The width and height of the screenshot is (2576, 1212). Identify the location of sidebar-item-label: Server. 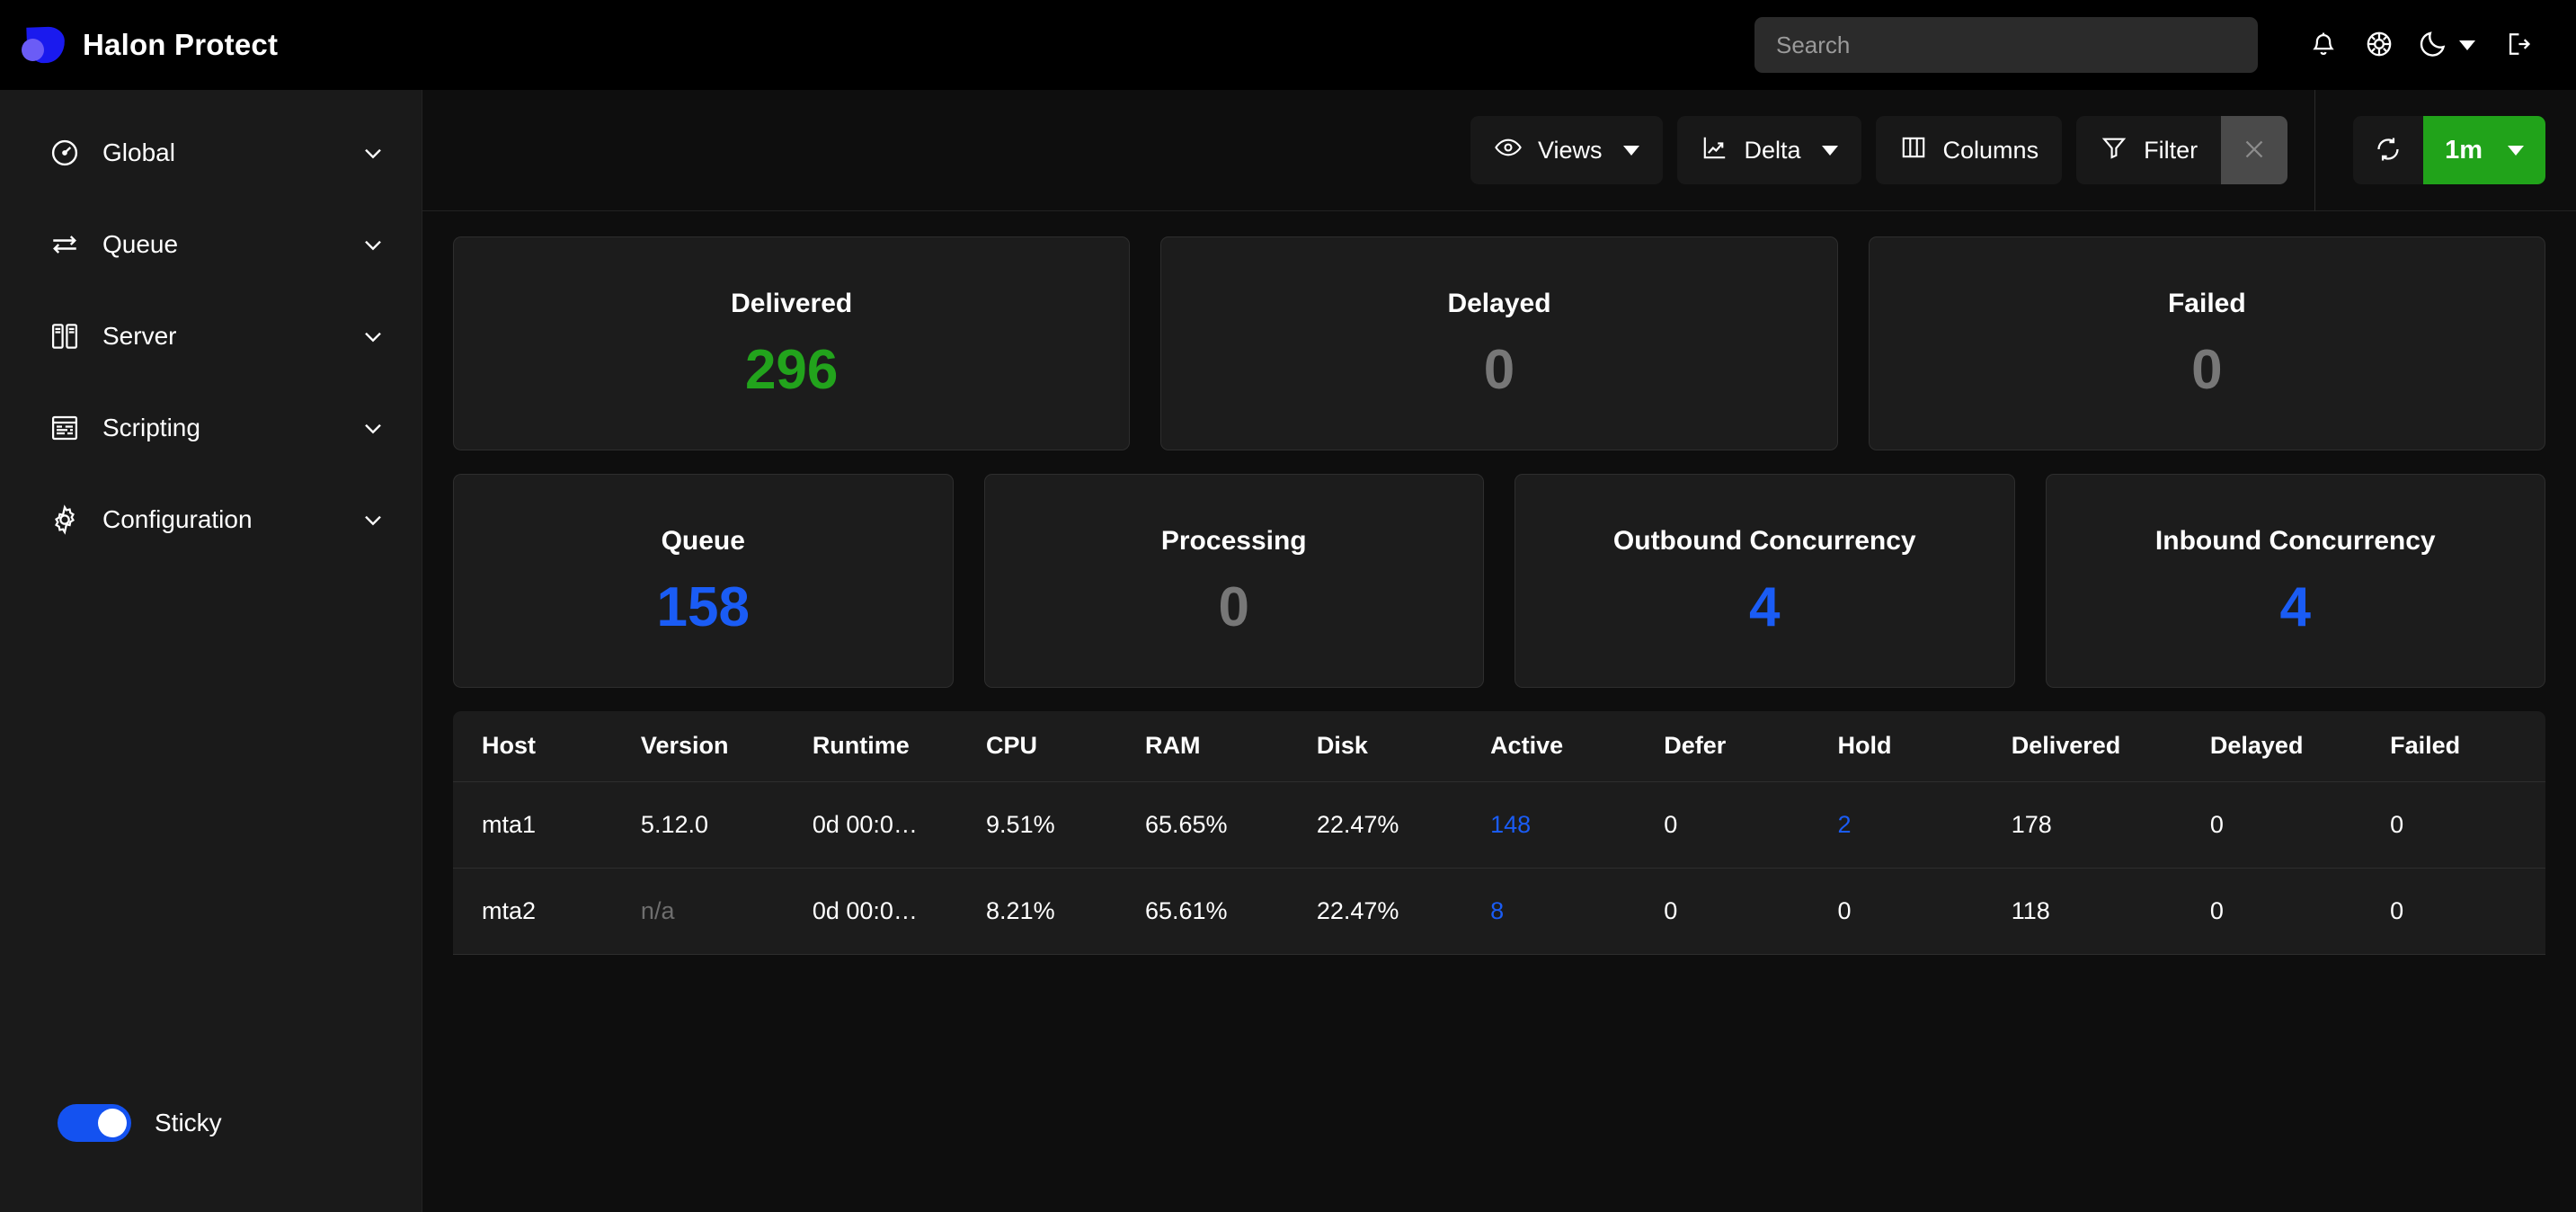
(139, 336).